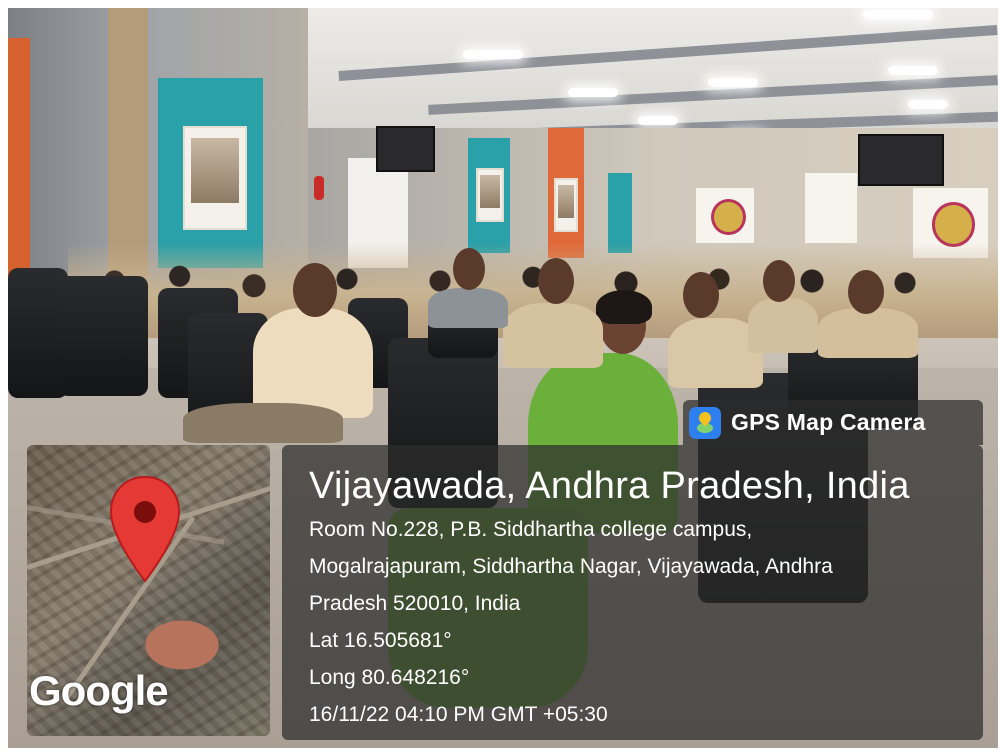 The height and width of the screenshot is (753, 999). Describe the element at coordinates (828, 422) in the screenshot. I see `app-name: GPS Map Camera` at that location.